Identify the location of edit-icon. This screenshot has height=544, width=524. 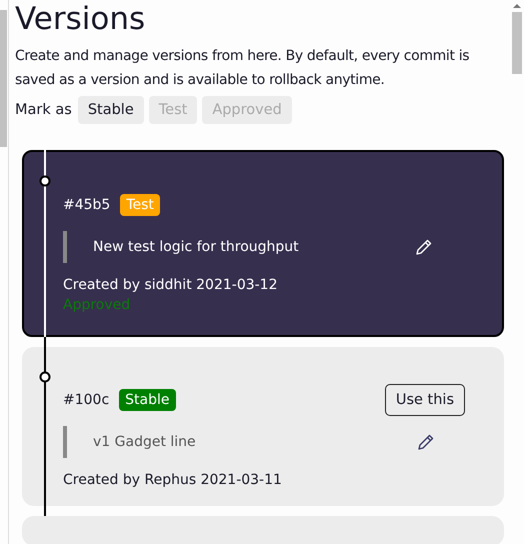
(426, 442).